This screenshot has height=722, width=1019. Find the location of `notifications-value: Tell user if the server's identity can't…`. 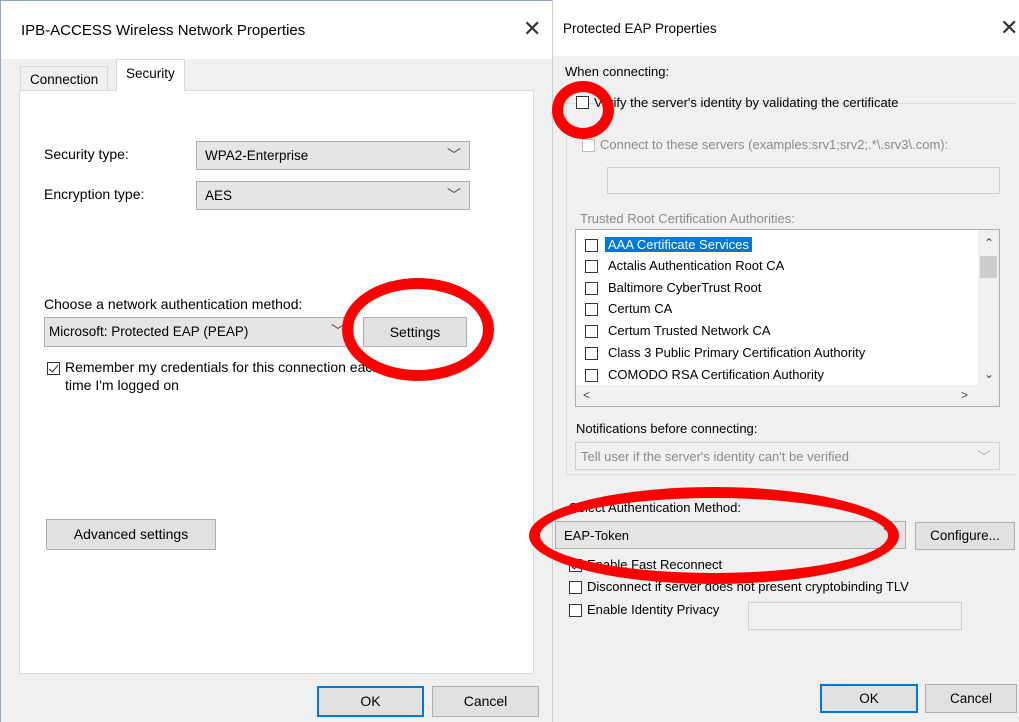

notifications-value: Tell user if the server's identity can't… is located at coordinates (715, 456).